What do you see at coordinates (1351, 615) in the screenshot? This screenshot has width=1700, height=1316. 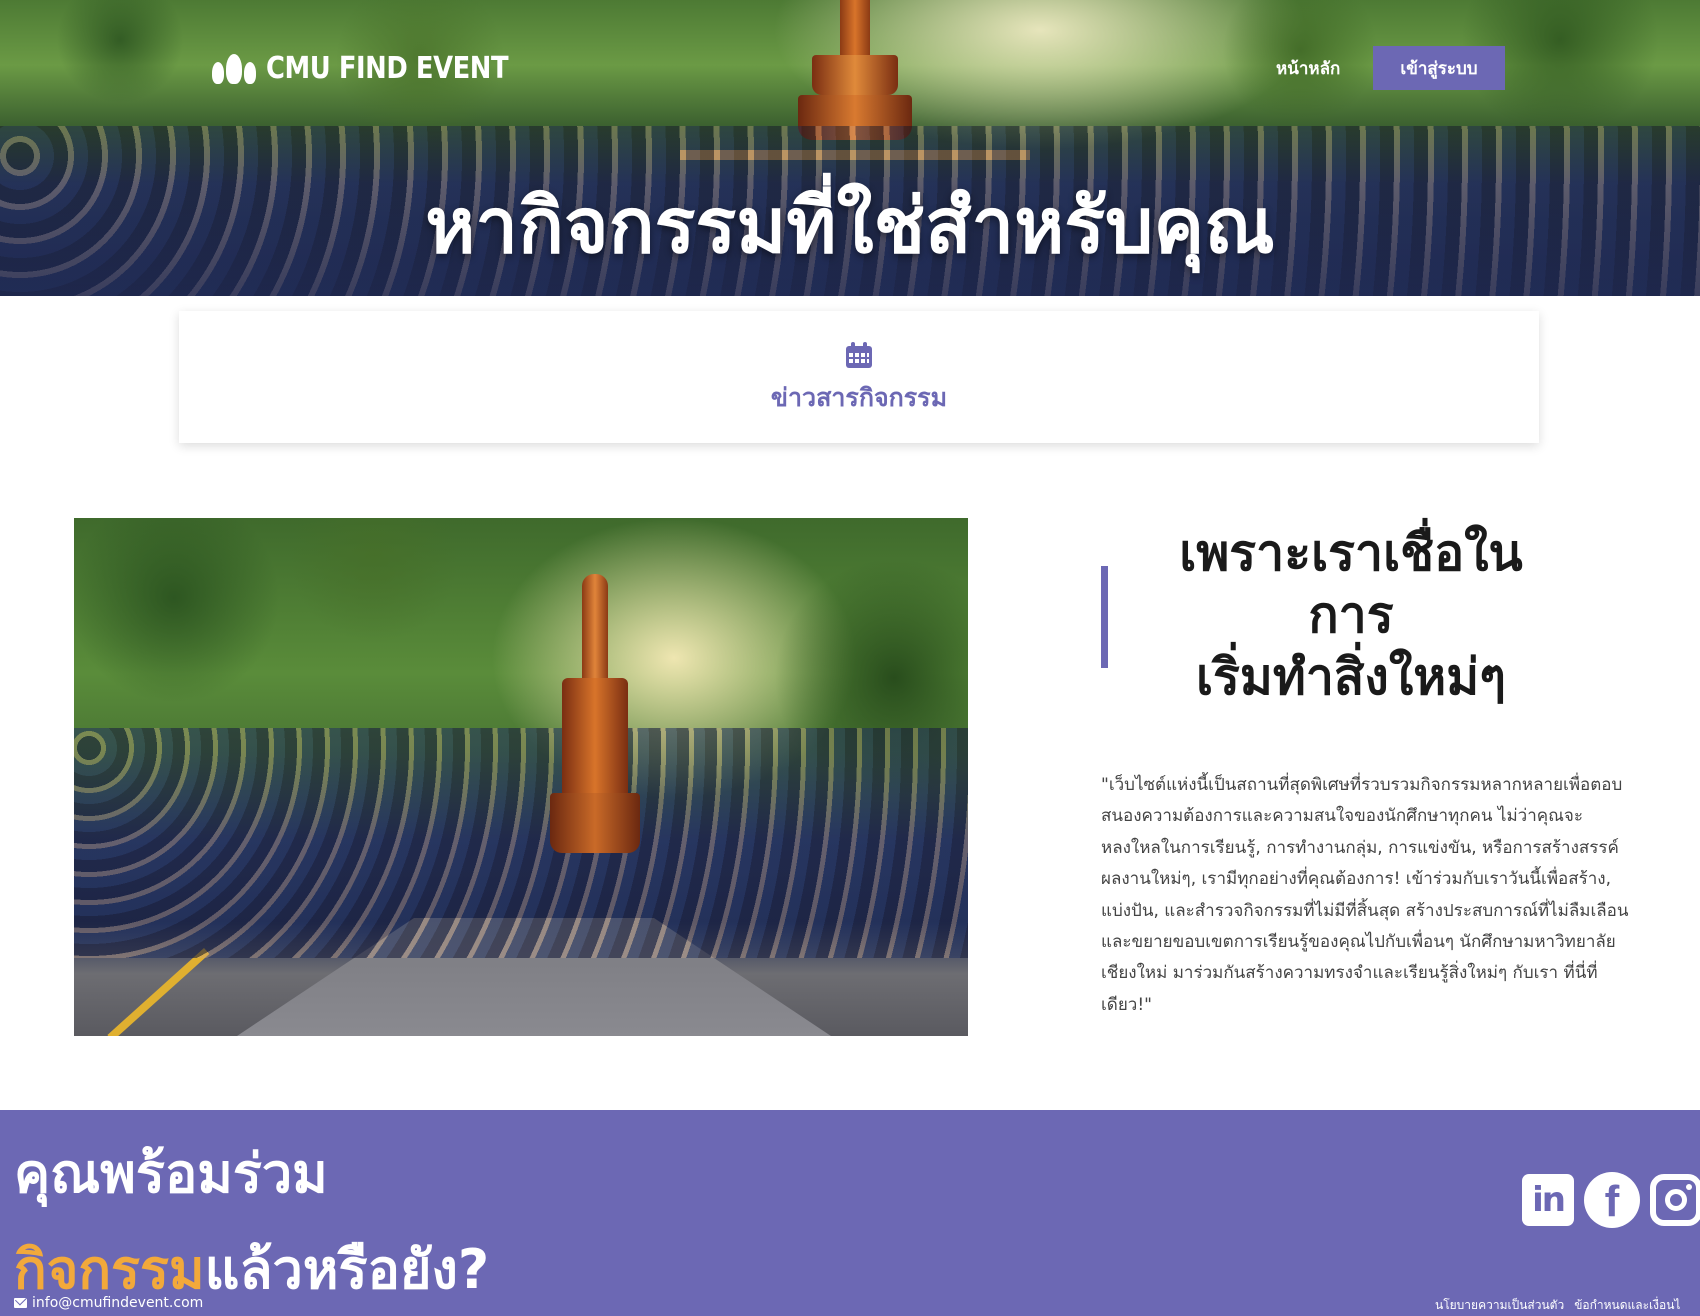 I see `about-heading: เพราะเราเชื่อใน การ เริ่มทำสิ่งใหม่ๆ` at bounding box center [1351, 615].